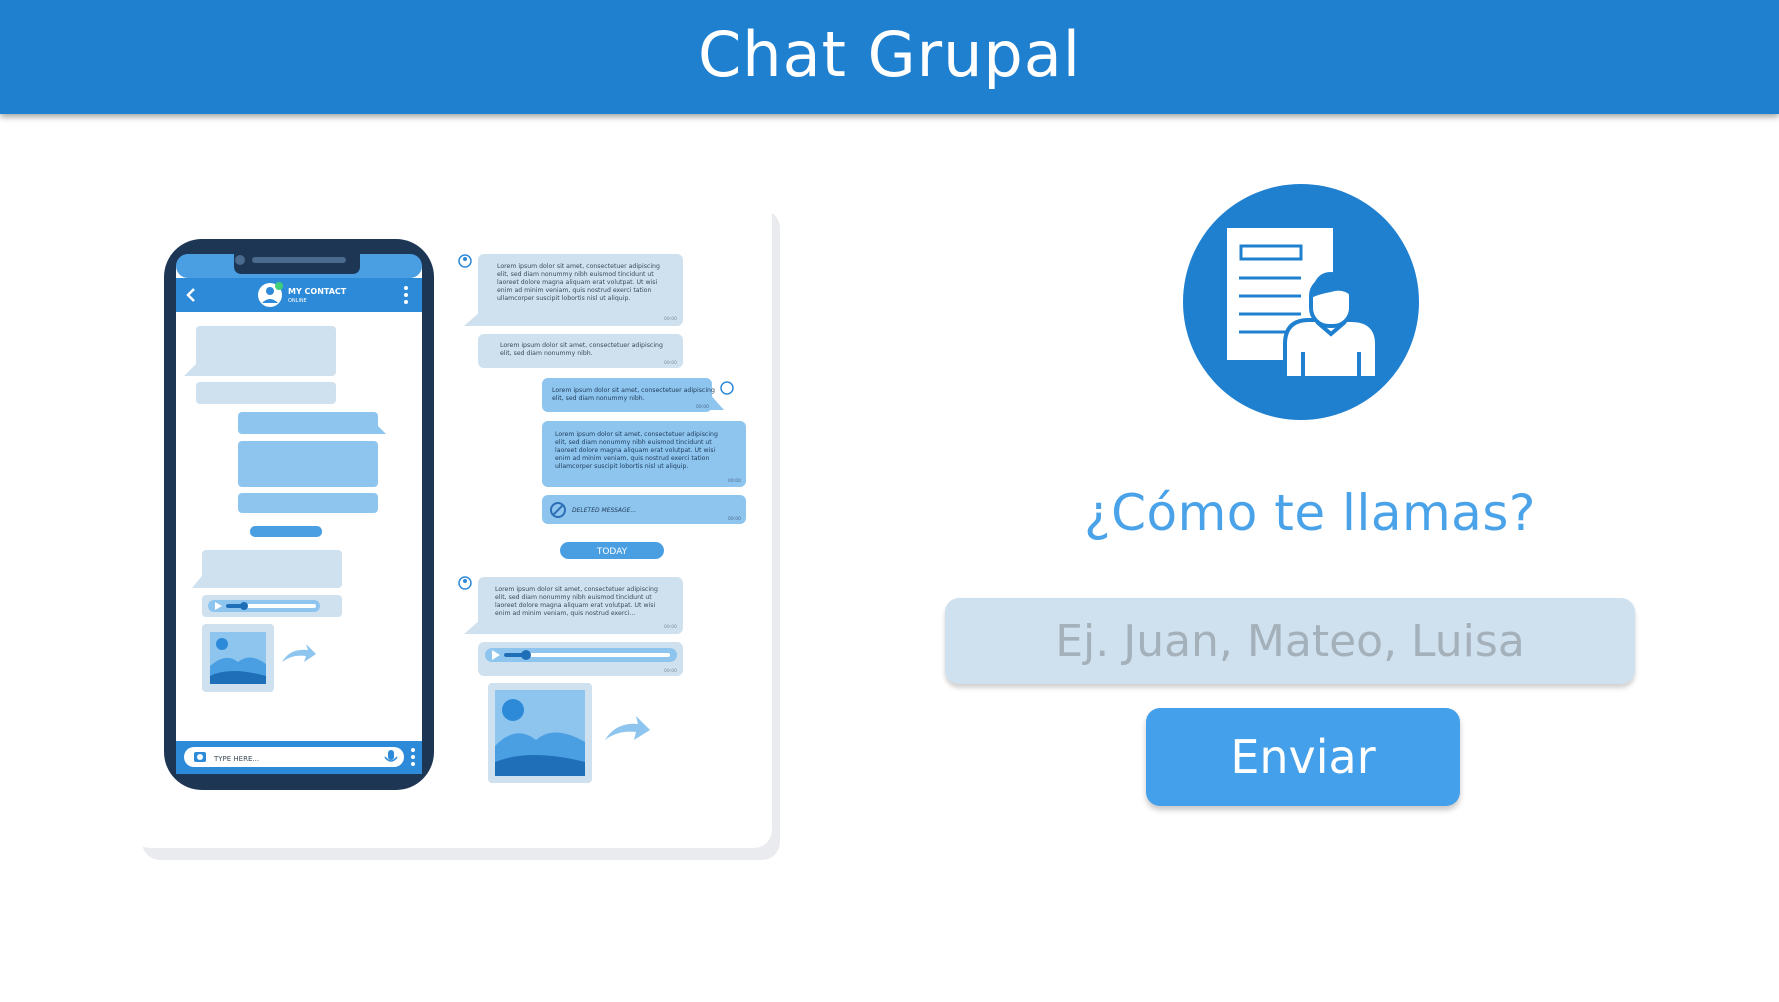 The width and height of the screenshot is (1779, 1002). What do you see at coordinates (317, 291) in the screenshot?
I see `contact-name: MY CONTACT` at bounding box center [317, 291].